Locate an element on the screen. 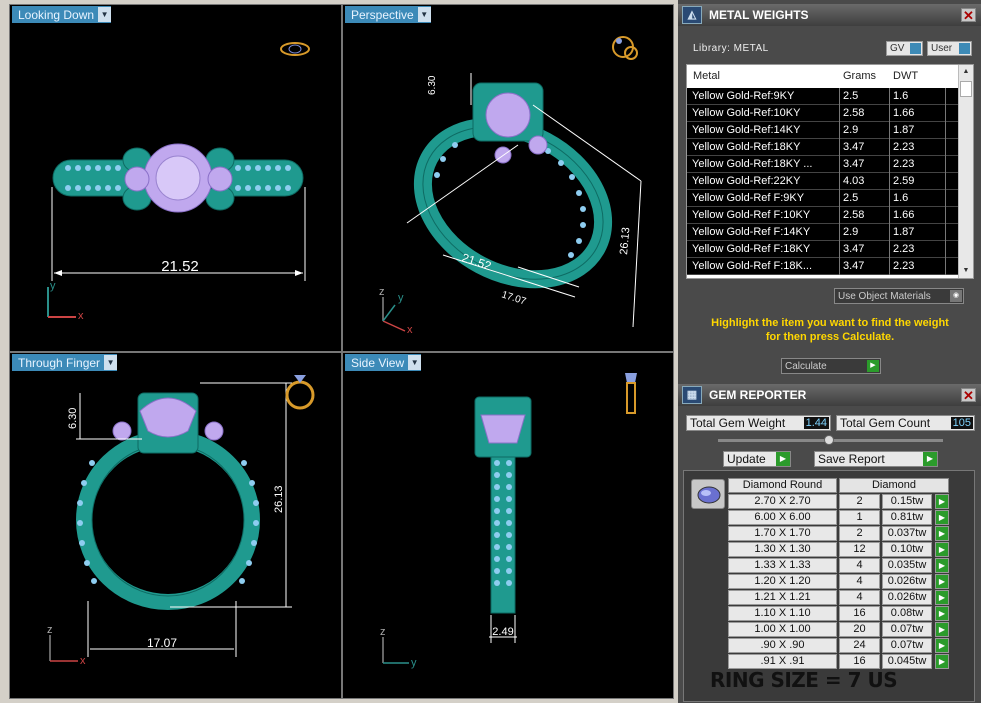  metal-row: Yellow Gold-Ref:10KY 2.58 1.66 is located at coordinates (823, 113).